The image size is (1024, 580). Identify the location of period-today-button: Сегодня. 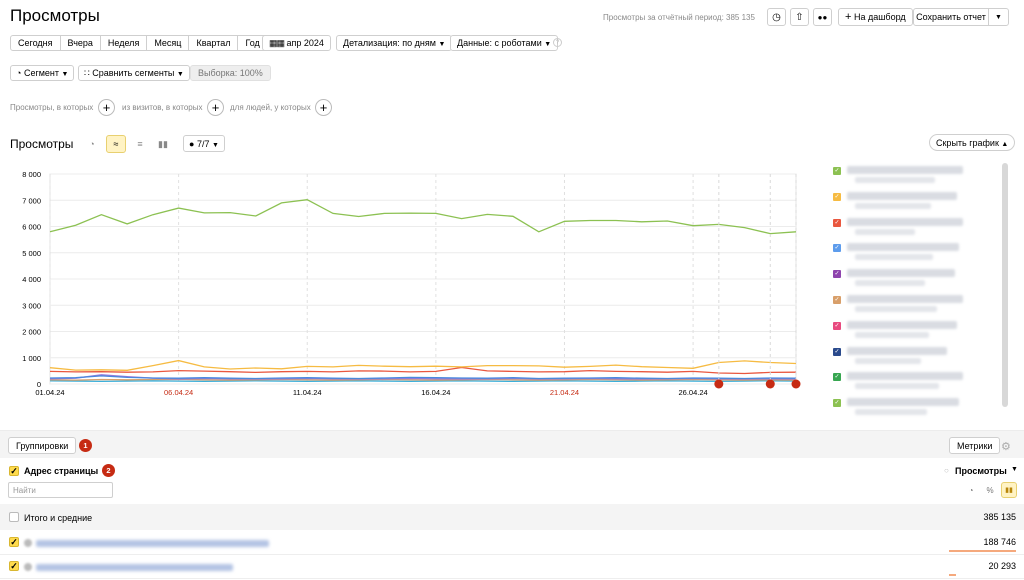
(36, 43).